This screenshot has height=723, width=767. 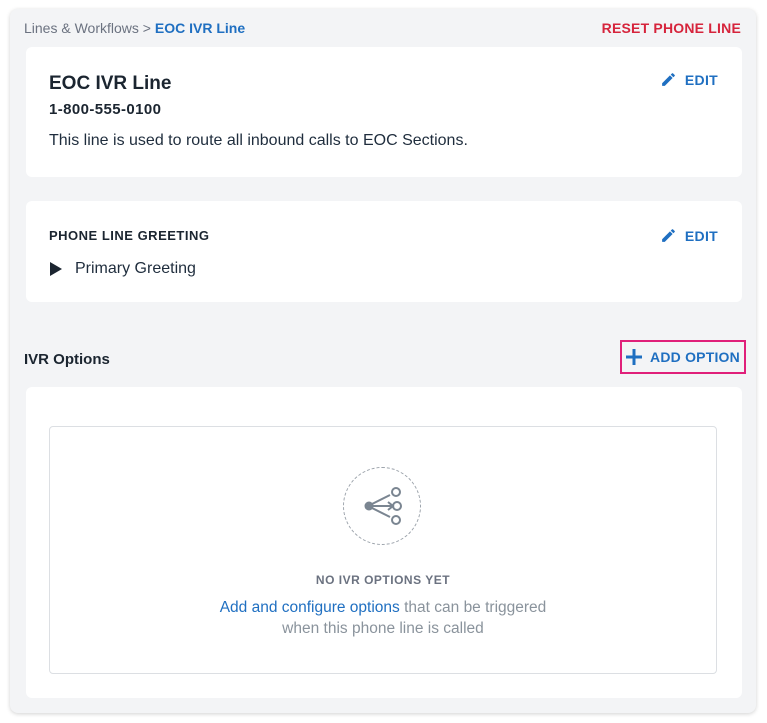 I want to click on add-option-label: ADD OPTION, so click(x=695, y=357).